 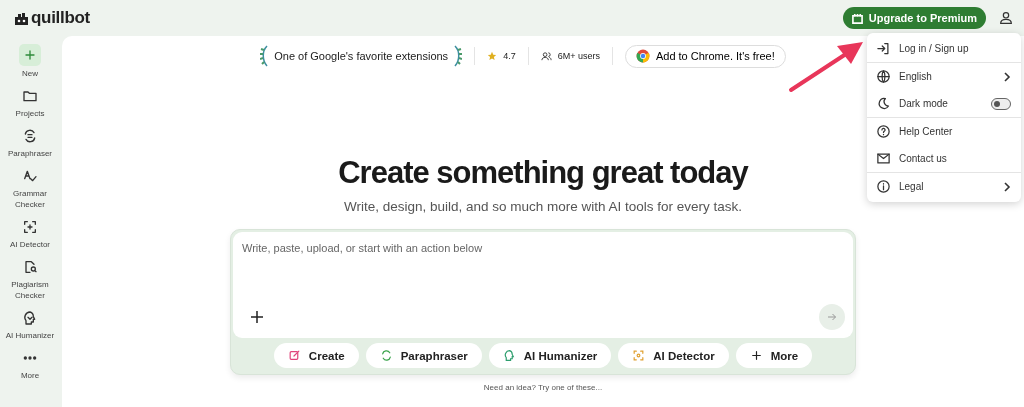 I want to click on star-icon, so click(x=492, y=56).